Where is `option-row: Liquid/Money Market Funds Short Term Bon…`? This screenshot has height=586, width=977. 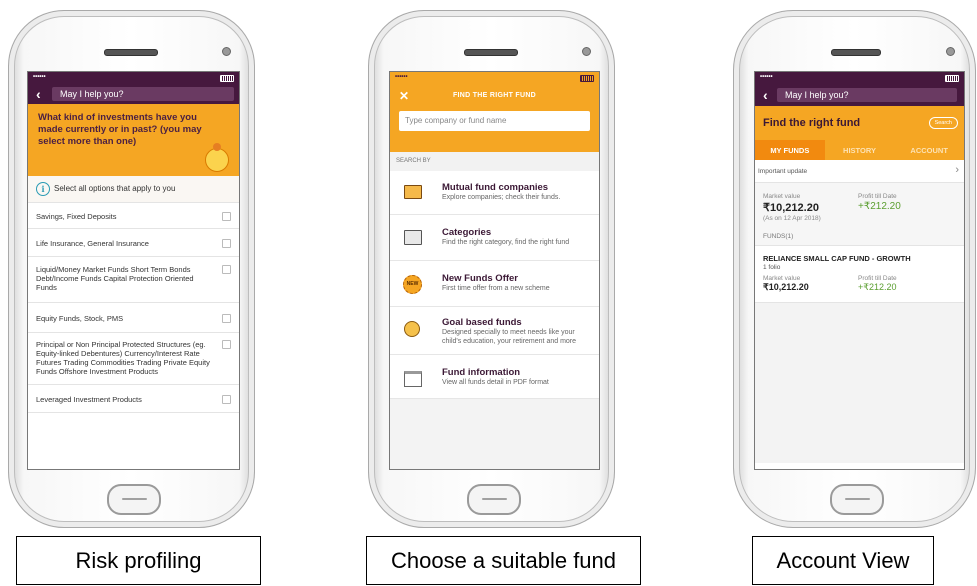
option-row: Liquid/Money Market Funds Short Term Bon… is located at coordinates (133, 280).